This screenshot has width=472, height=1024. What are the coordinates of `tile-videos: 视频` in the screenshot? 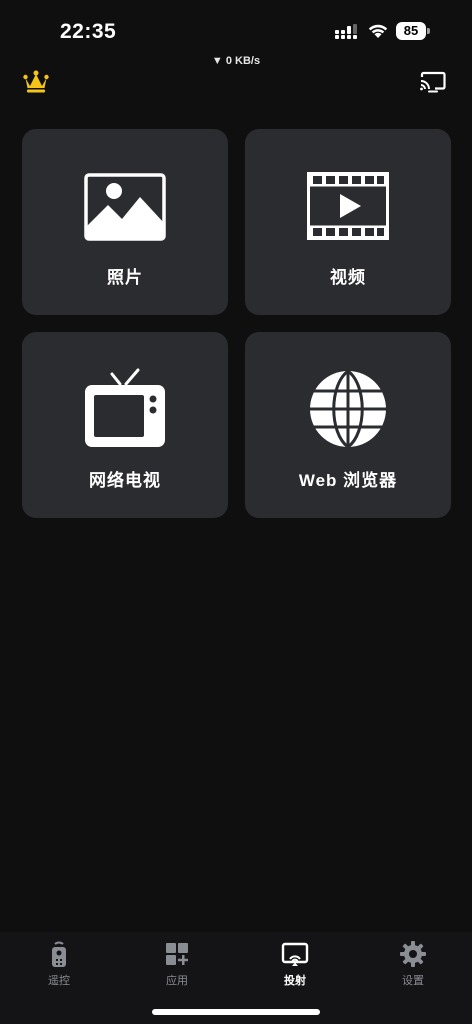 It's located at (348, 222).